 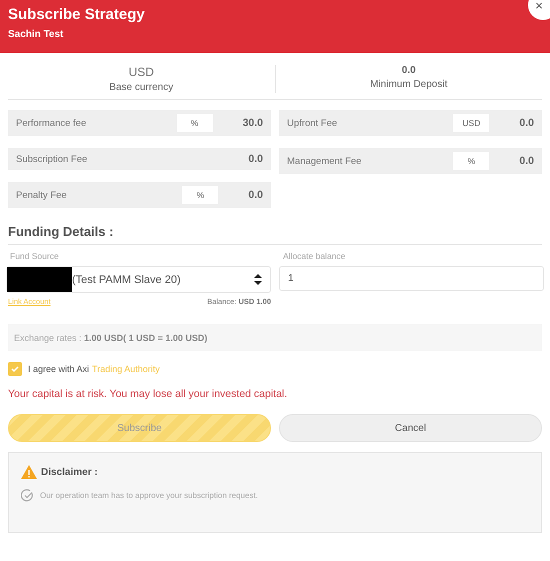 What do you see at coordinates (471, 123) in the screenshot?
I see `unit-tag: USD` at bounding box center [471, 123].